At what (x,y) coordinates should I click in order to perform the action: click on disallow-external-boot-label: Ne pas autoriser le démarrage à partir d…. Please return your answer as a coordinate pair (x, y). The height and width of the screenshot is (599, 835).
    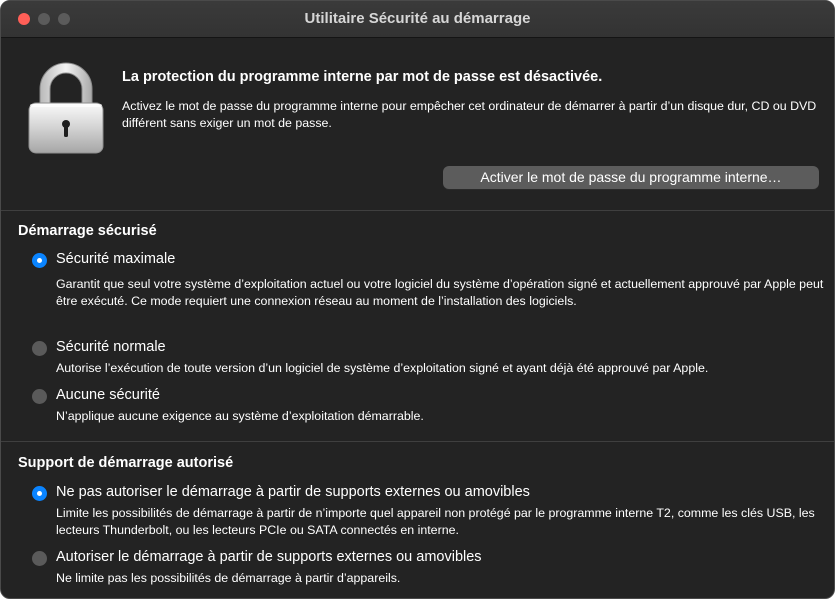
    Looking at the image, I should click on (293, 492).